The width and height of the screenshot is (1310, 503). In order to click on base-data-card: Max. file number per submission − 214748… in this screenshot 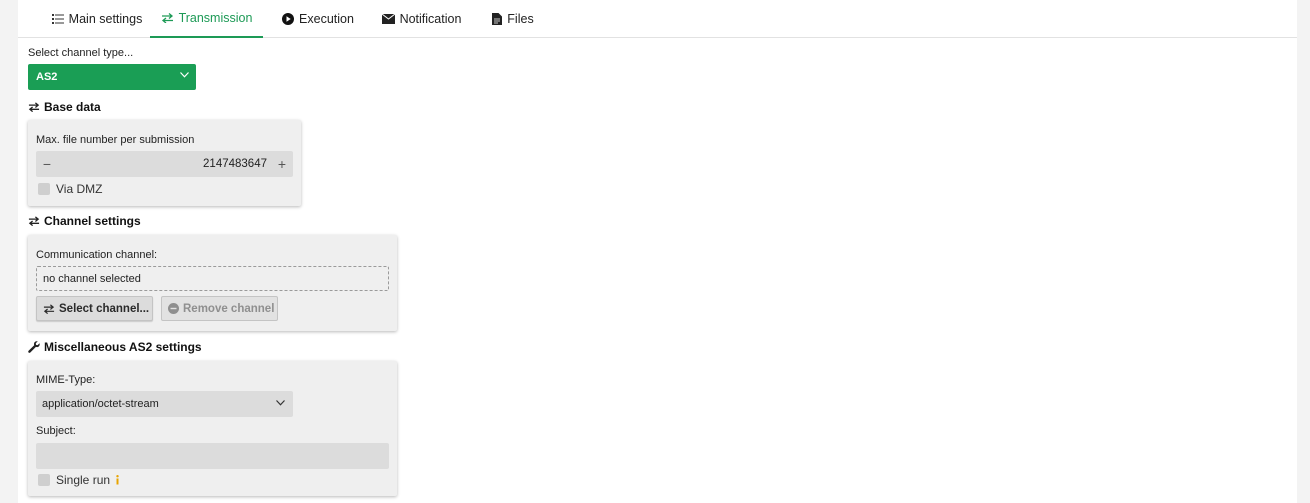, I will do `click(164, 163)`.